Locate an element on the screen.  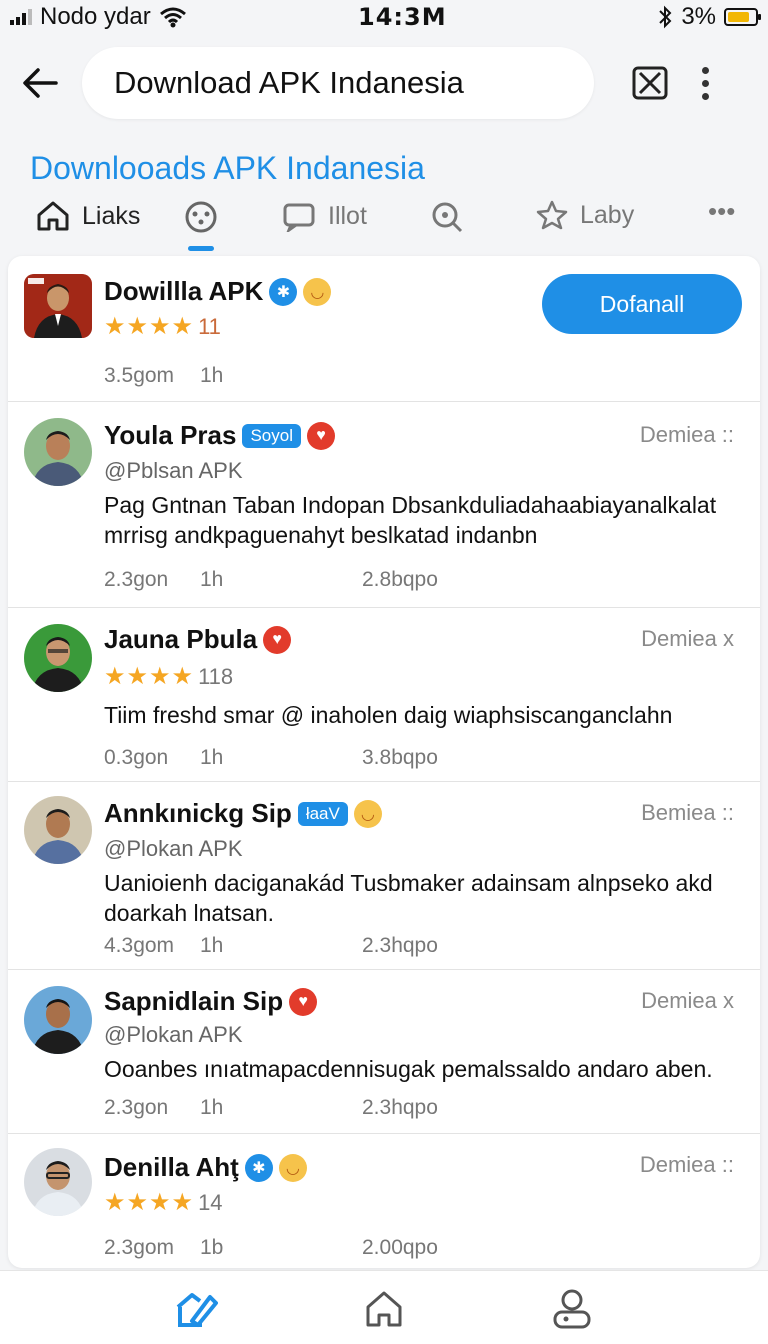
tab-liaks: Liaks is located at coordinates (88, 216).